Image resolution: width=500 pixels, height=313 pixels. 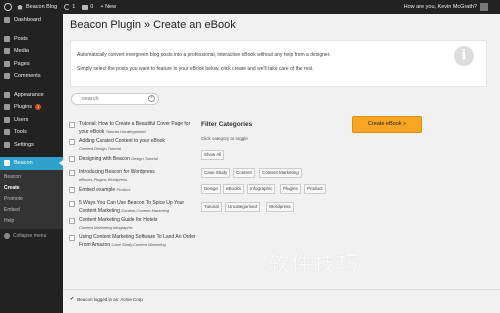 I want to click on comments-link: 0, so click(x=87, y=7).